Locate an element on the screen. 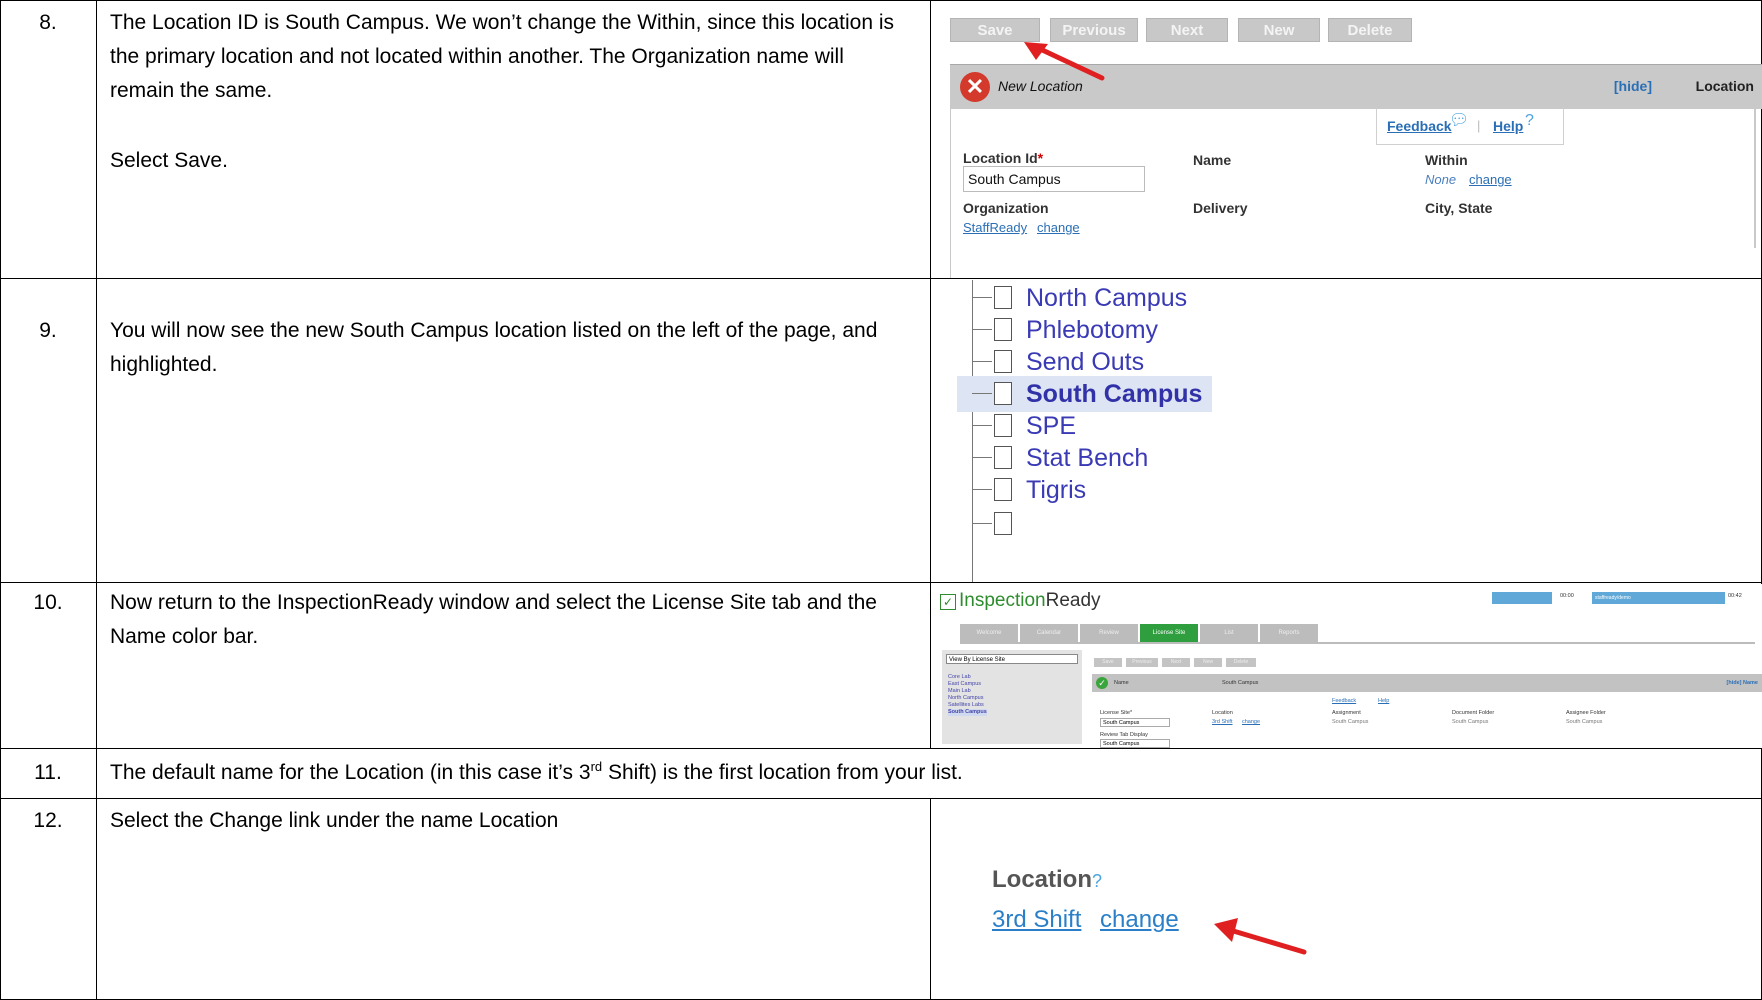  close-icon: ✕ is located at coordinates (975, 87).